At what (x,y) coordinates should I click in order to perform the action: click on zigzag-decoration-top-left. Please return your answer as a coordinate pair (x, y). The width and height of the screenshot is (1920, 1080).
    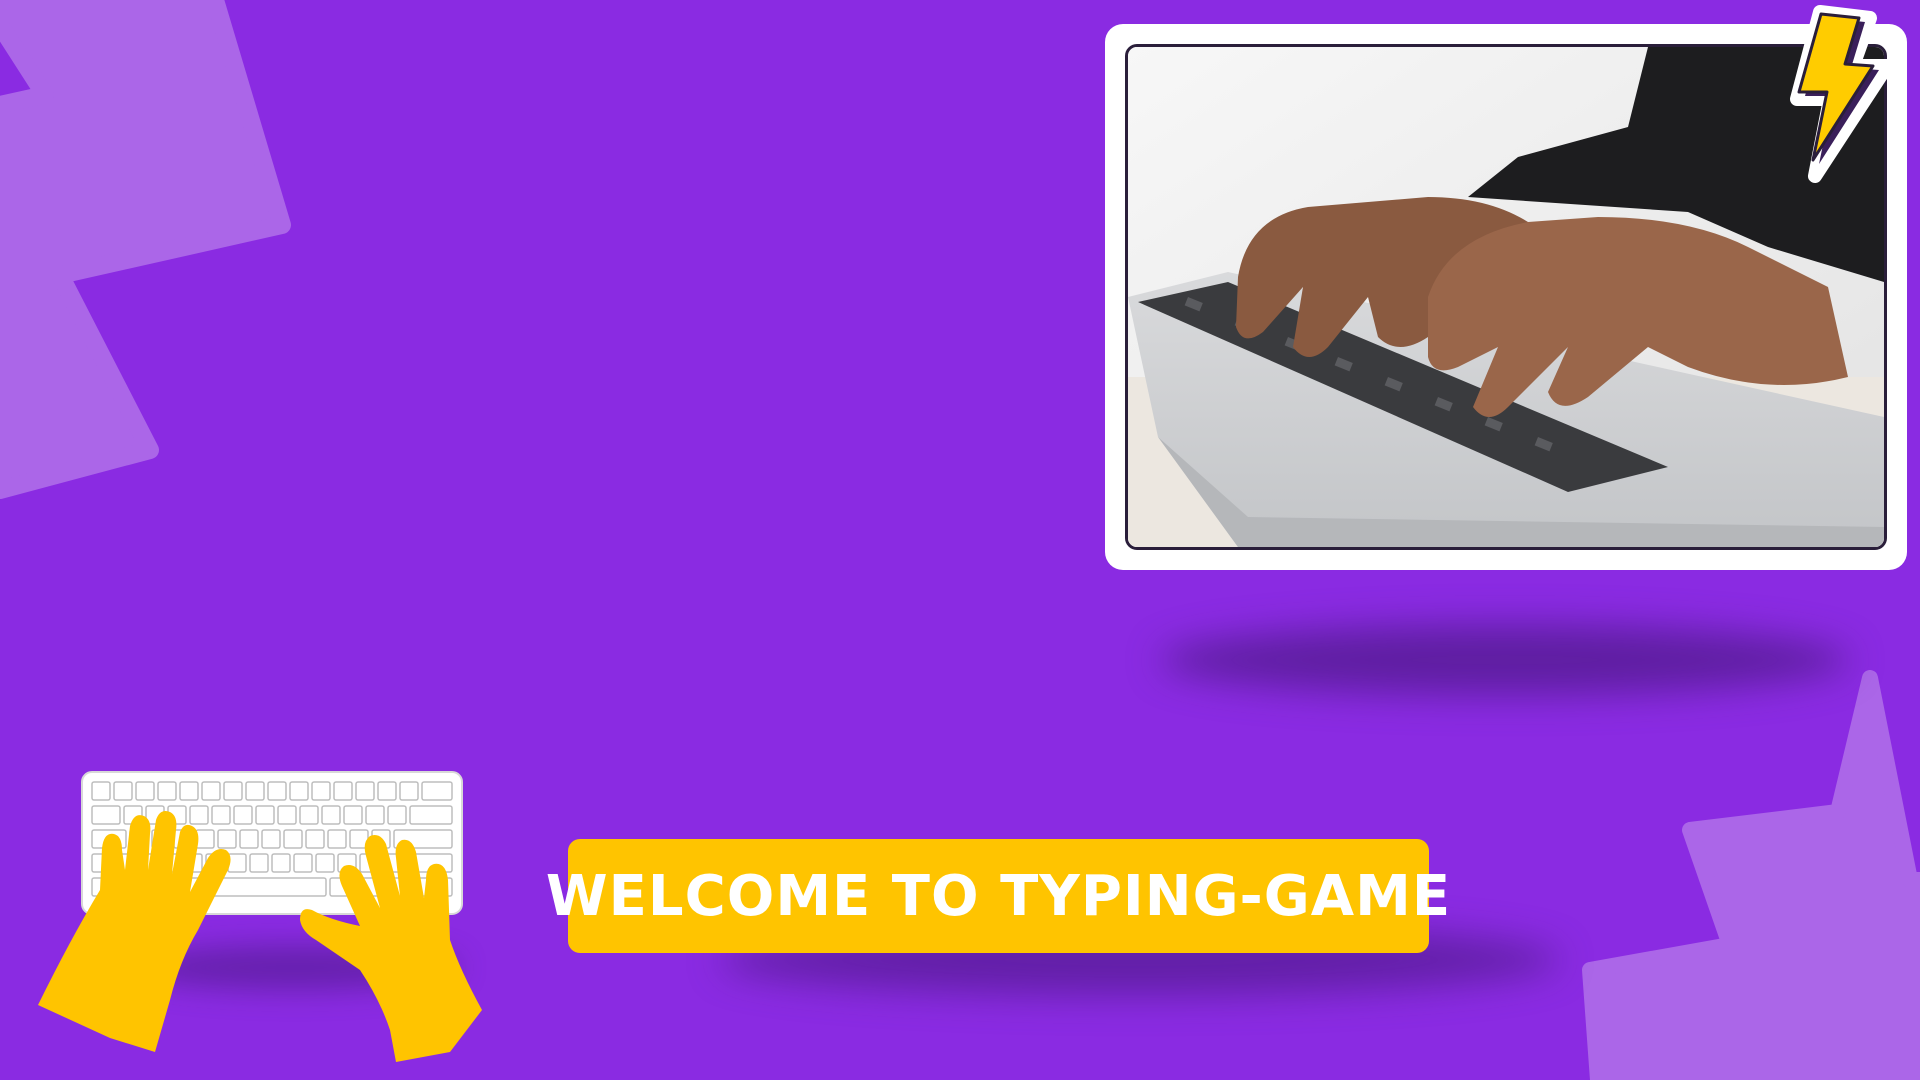
    Looking at the image, I should click on (145, 249).